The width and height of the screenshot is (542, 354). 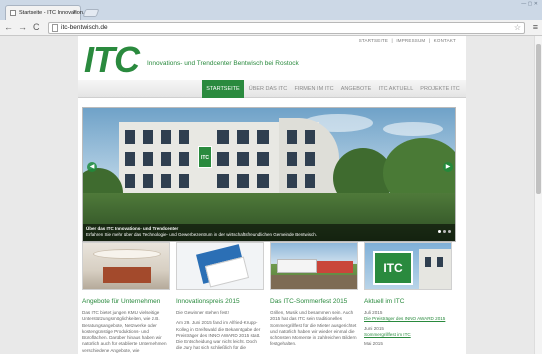 I want to click on nav-item-projekte-itc: PROJEKTE ITC, so click(x=440, y=89).